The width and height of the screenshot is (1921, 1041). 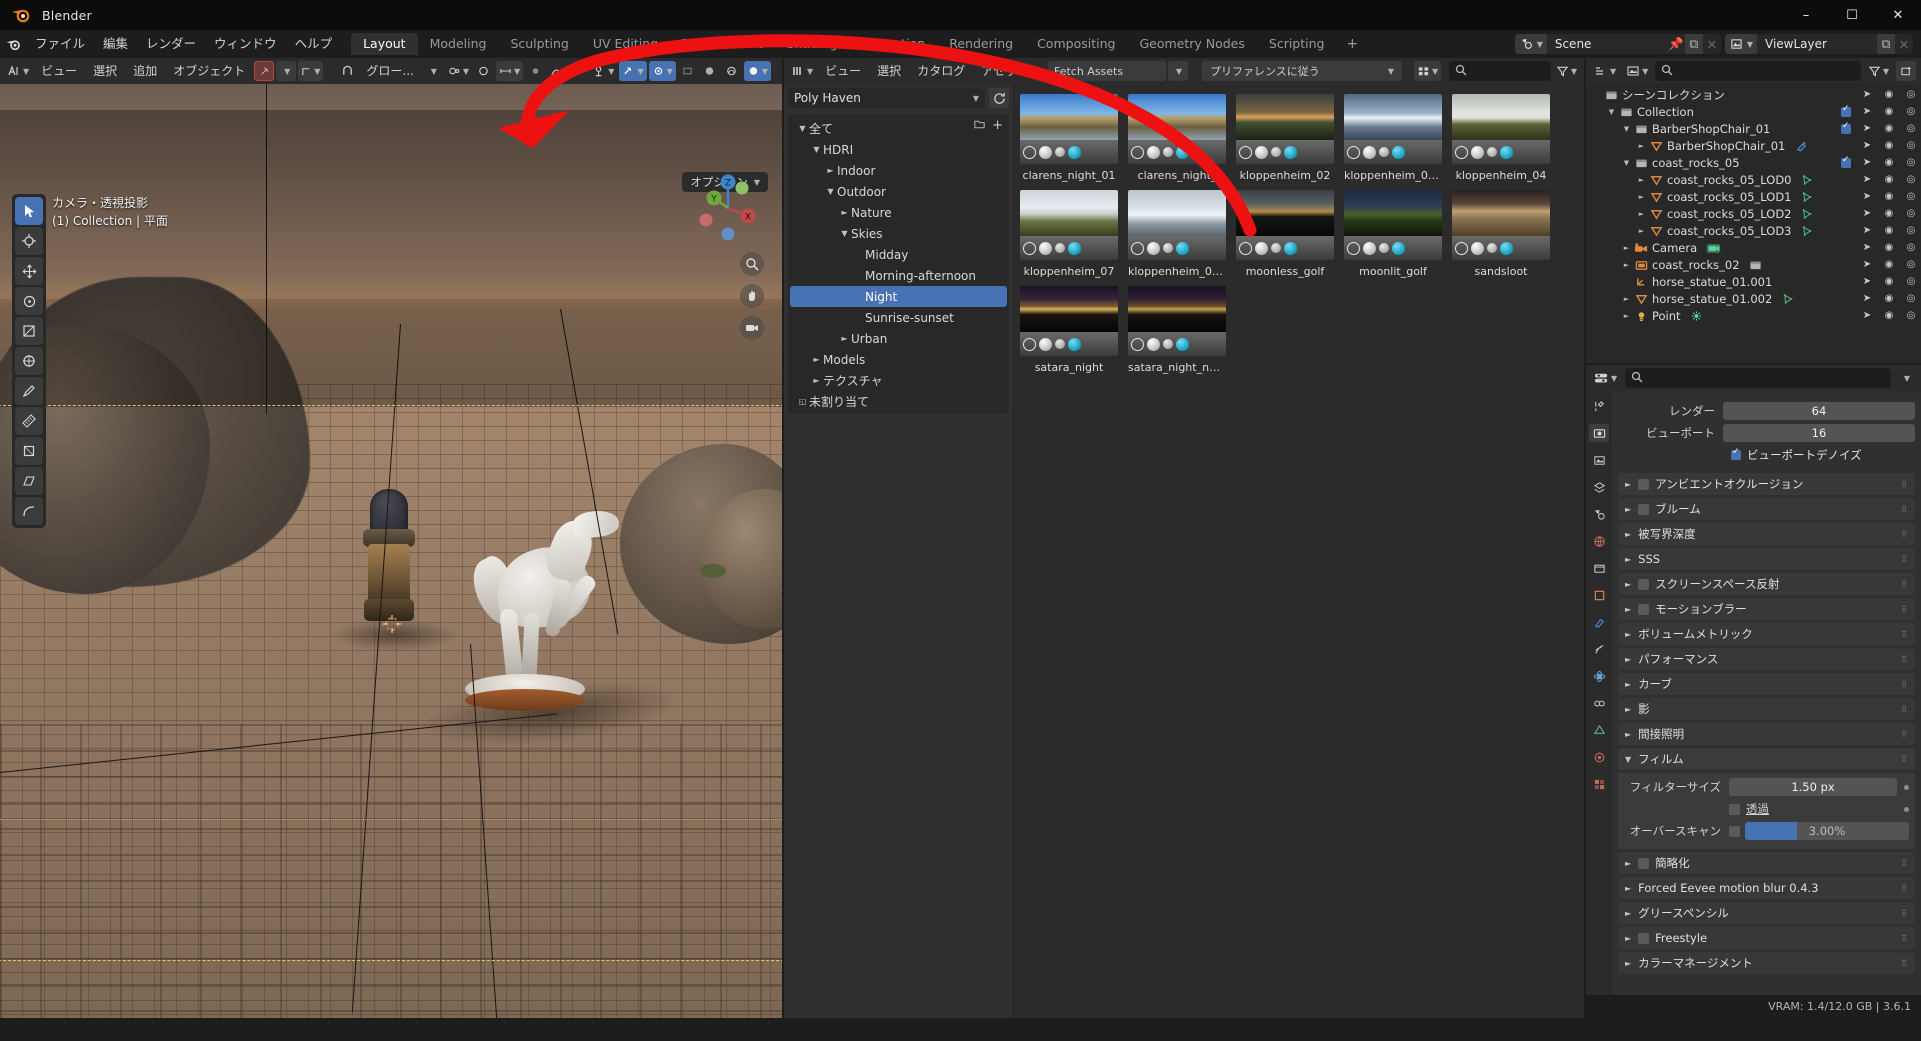 What do you see at coordinates (1599, 649) in the screenshot?
I see `tab-particles-icon` at bounding box center [1599, 649].